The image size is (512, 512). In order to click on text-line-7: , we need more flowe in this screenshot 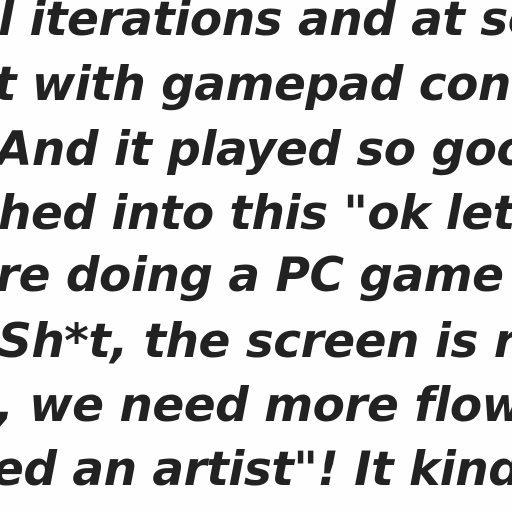, I will do `click(256, 405)`.